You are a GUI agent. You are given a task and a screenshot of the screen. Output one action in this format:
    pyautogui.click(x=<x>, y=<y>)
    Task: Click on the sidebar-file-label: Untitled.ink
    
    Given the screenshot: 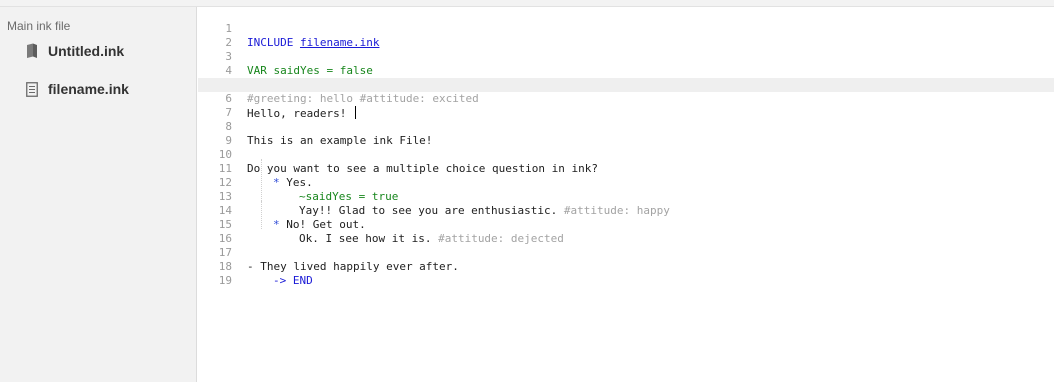 What is the action you would take?
    pyautogui.click(x=86, y=51)
    